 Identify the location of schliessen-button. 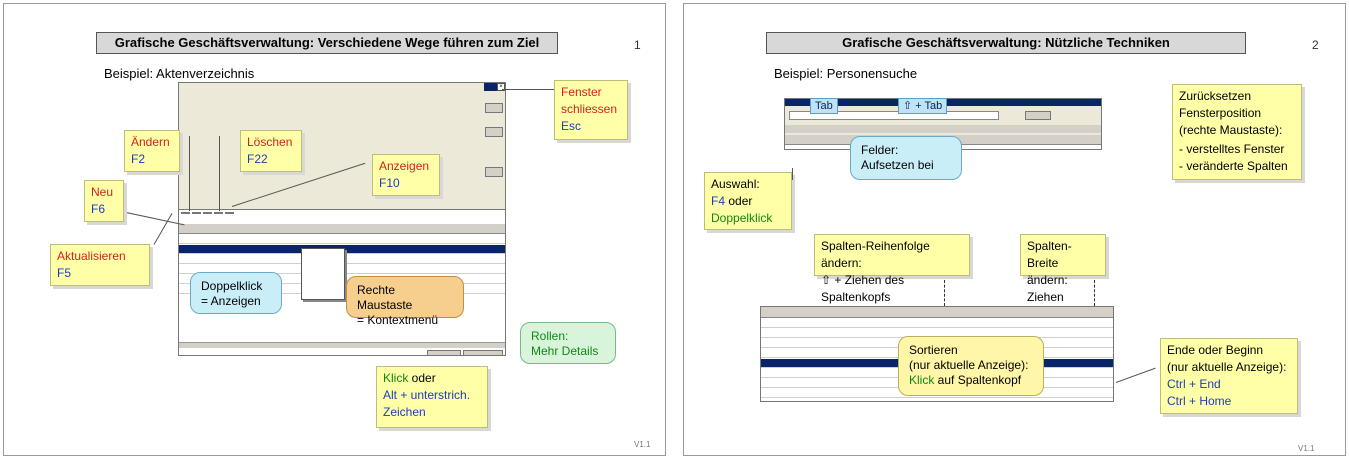
(444, 352).